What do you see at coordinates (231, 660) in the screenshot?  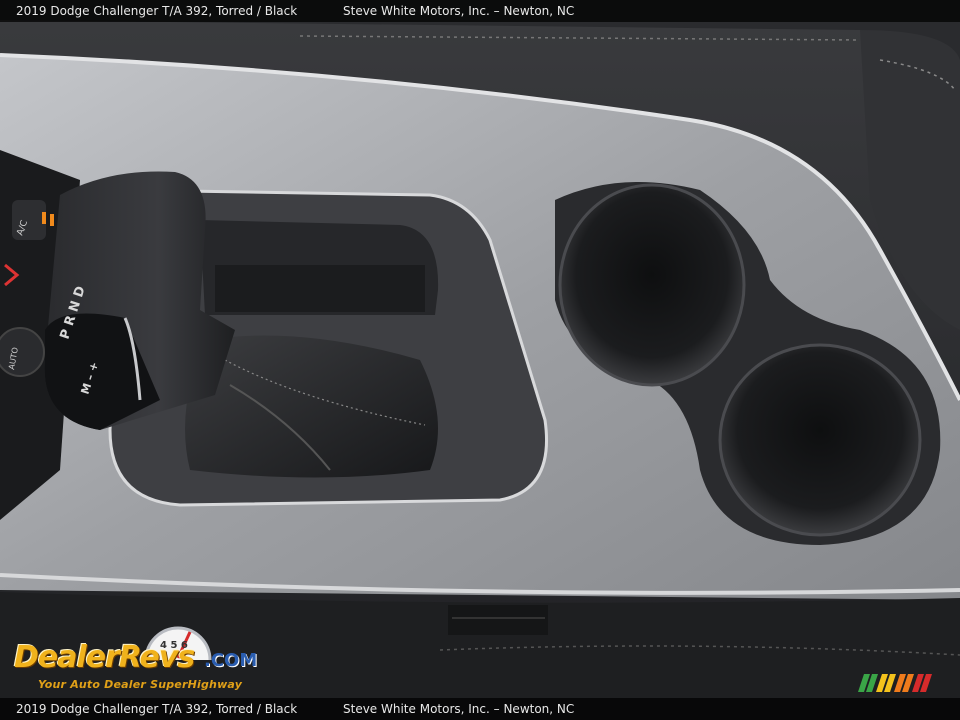 I see `watermark-tld: .COM` at bounding box center [231, 660].